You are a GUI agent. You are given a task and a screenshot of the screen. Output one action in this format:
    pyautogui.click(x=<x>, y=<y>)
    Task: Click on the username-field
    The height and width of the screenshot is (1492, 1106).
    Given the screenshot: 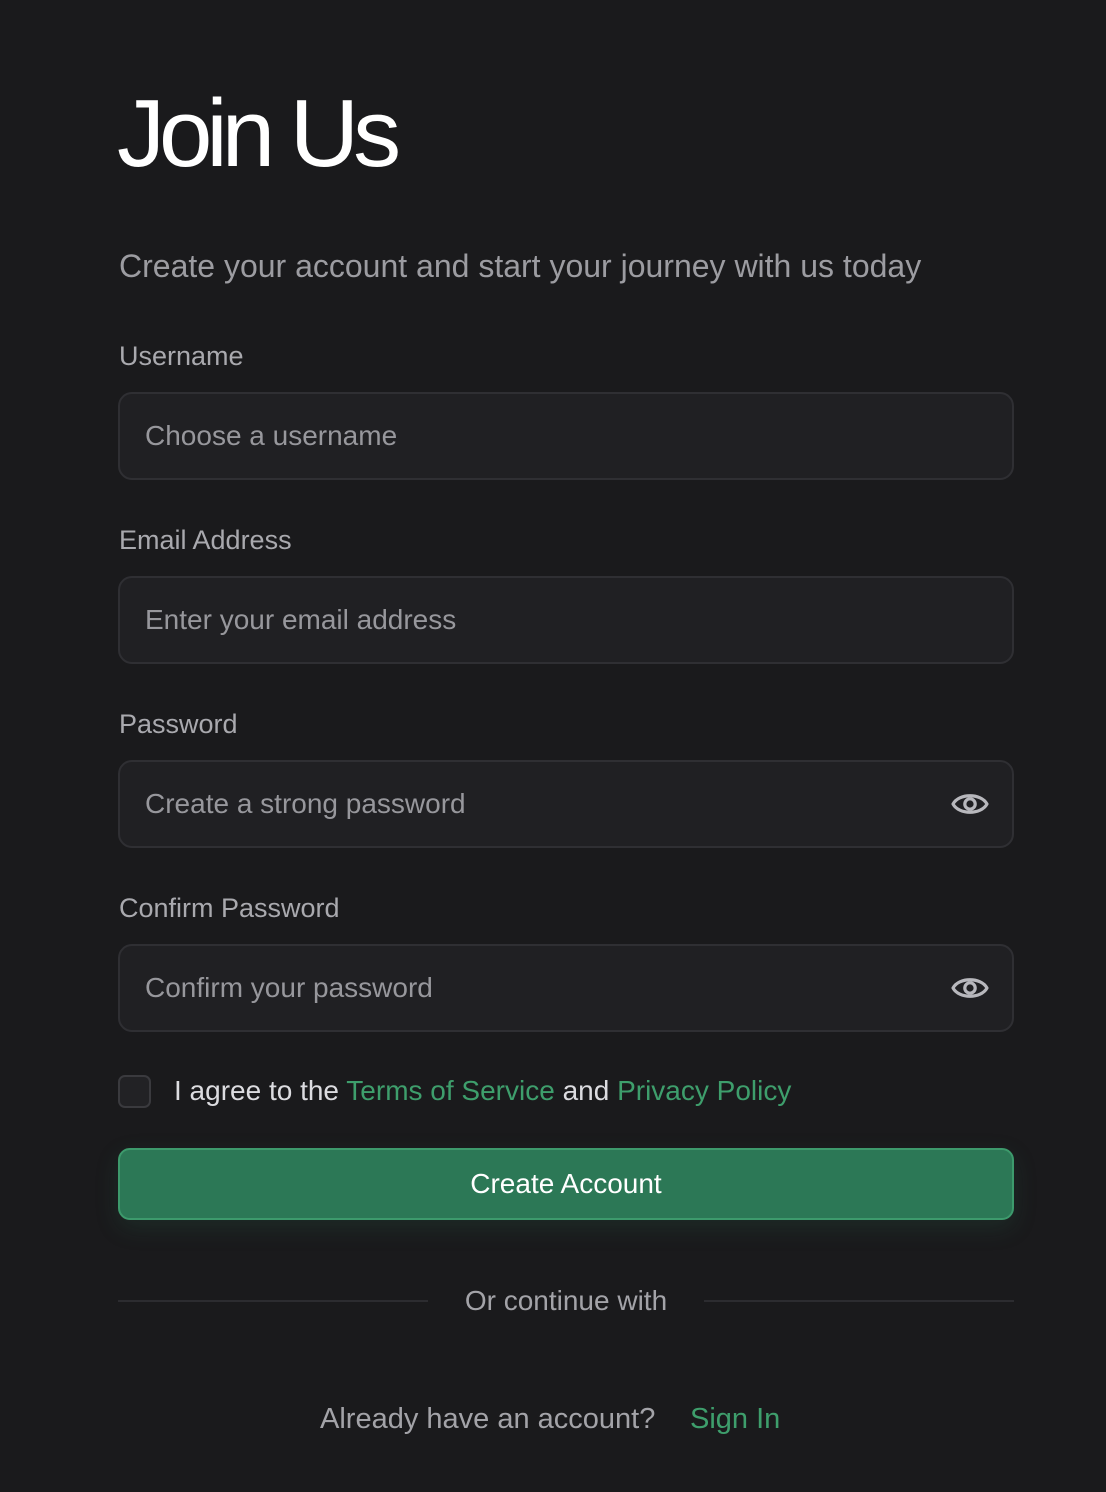 What is the action you would take?
    pyautogui.click(x=566, y=436)
    